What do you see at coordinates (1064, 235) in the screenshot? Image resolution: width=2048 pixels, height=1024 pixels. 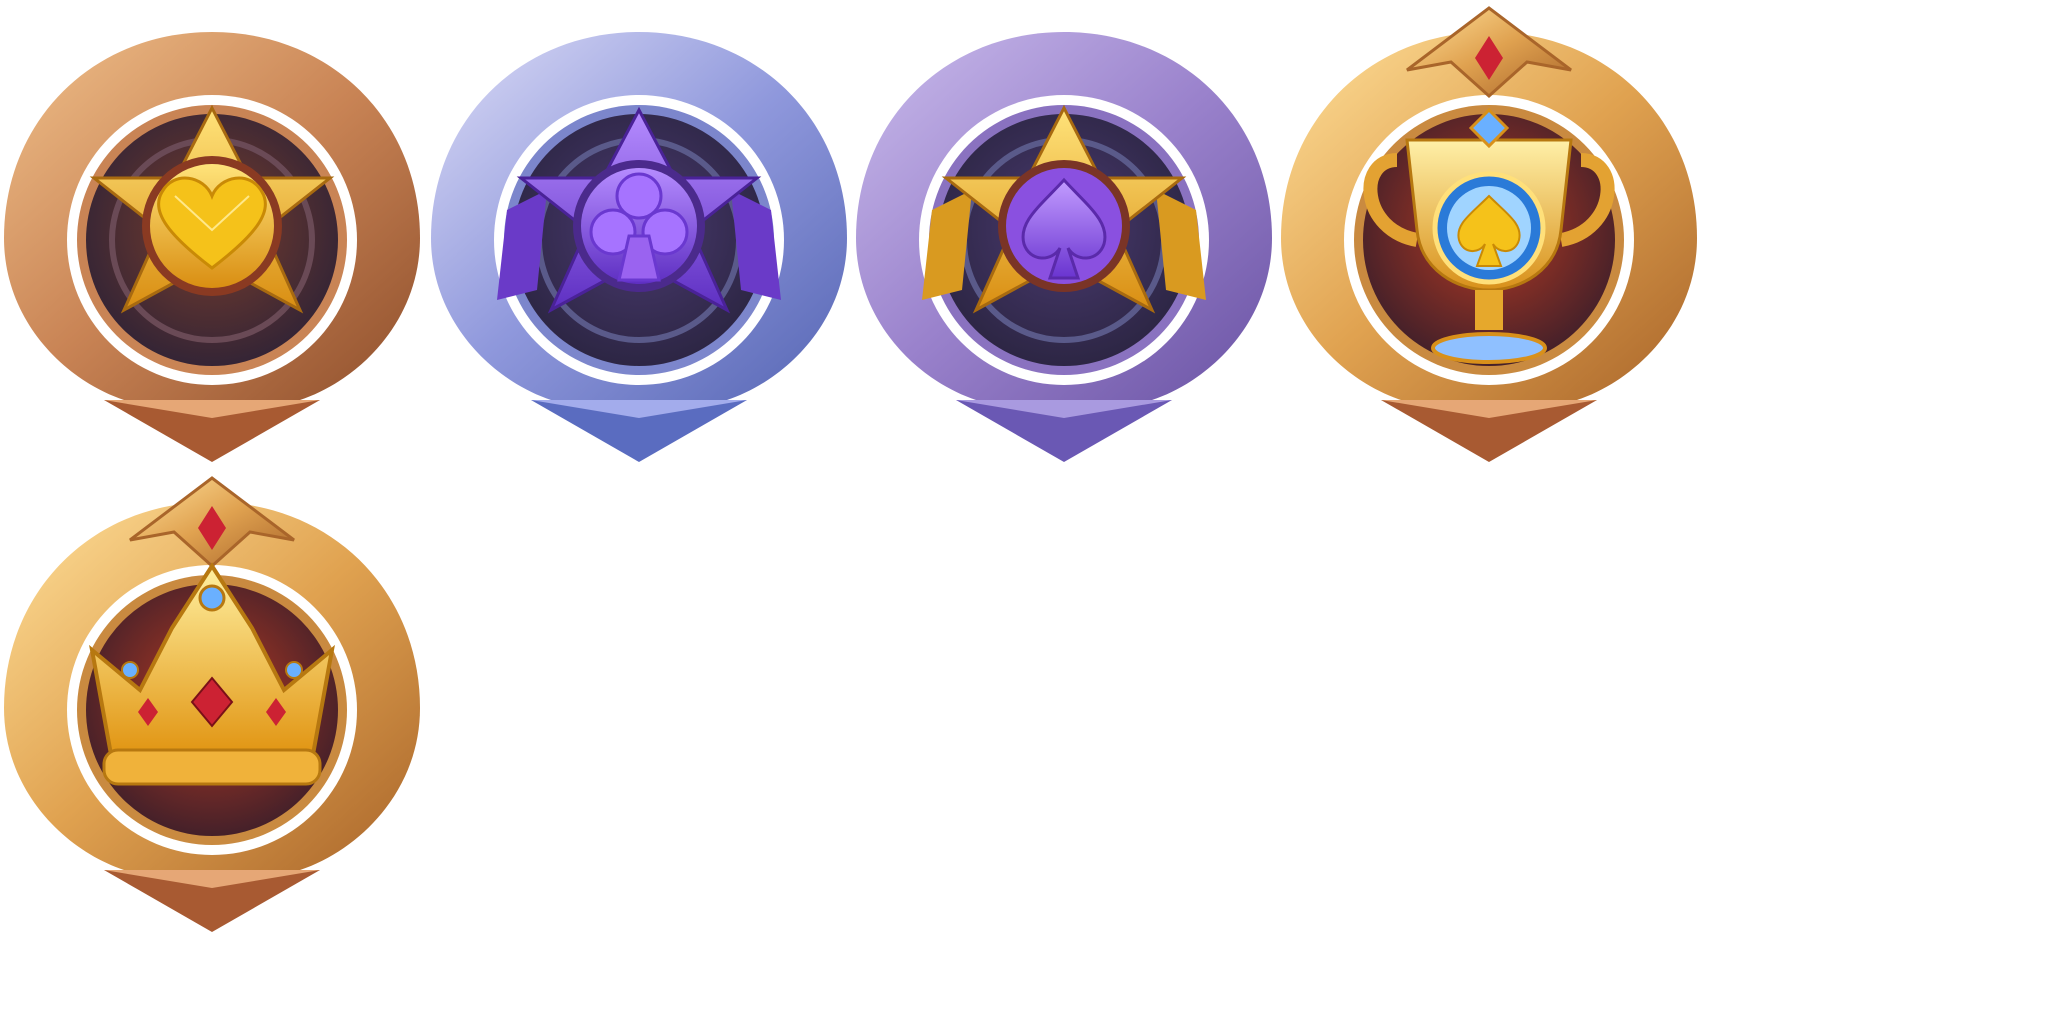 I see `rank-badge-lavender-spade` at bounding box center [1064, 235].